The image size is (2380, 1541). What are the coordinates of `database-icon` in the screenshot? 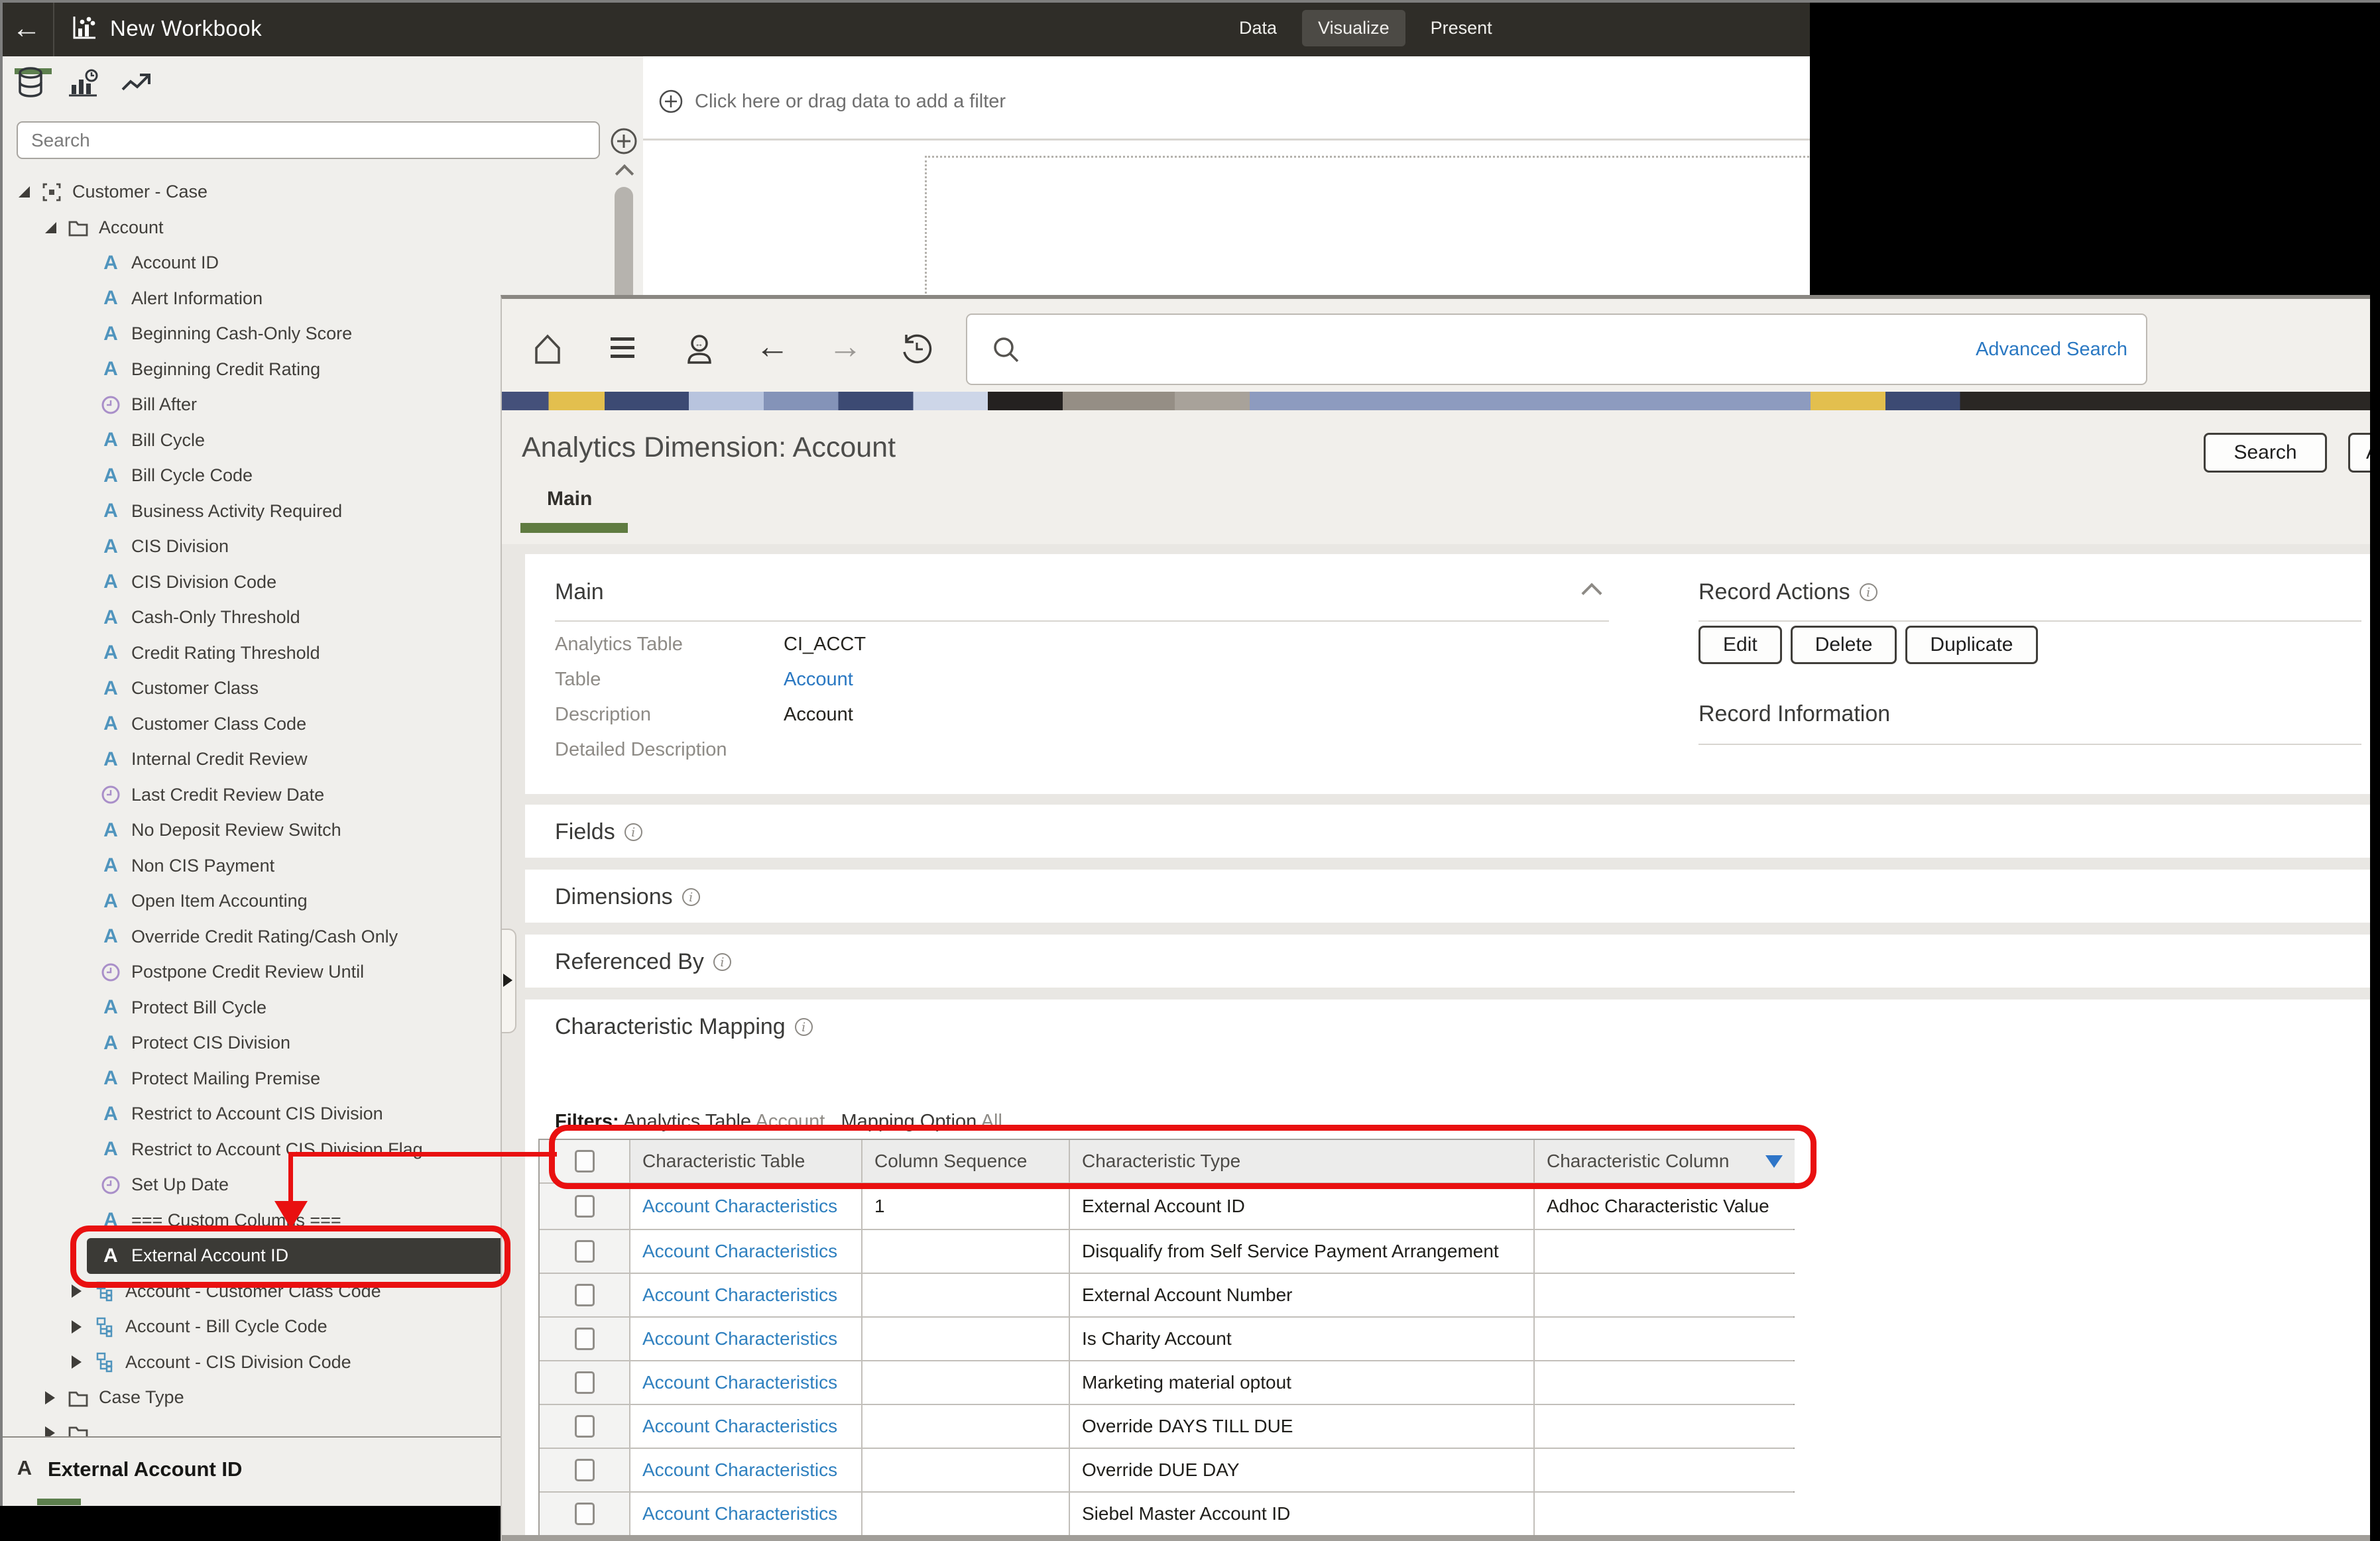 It's located at (30, 85).